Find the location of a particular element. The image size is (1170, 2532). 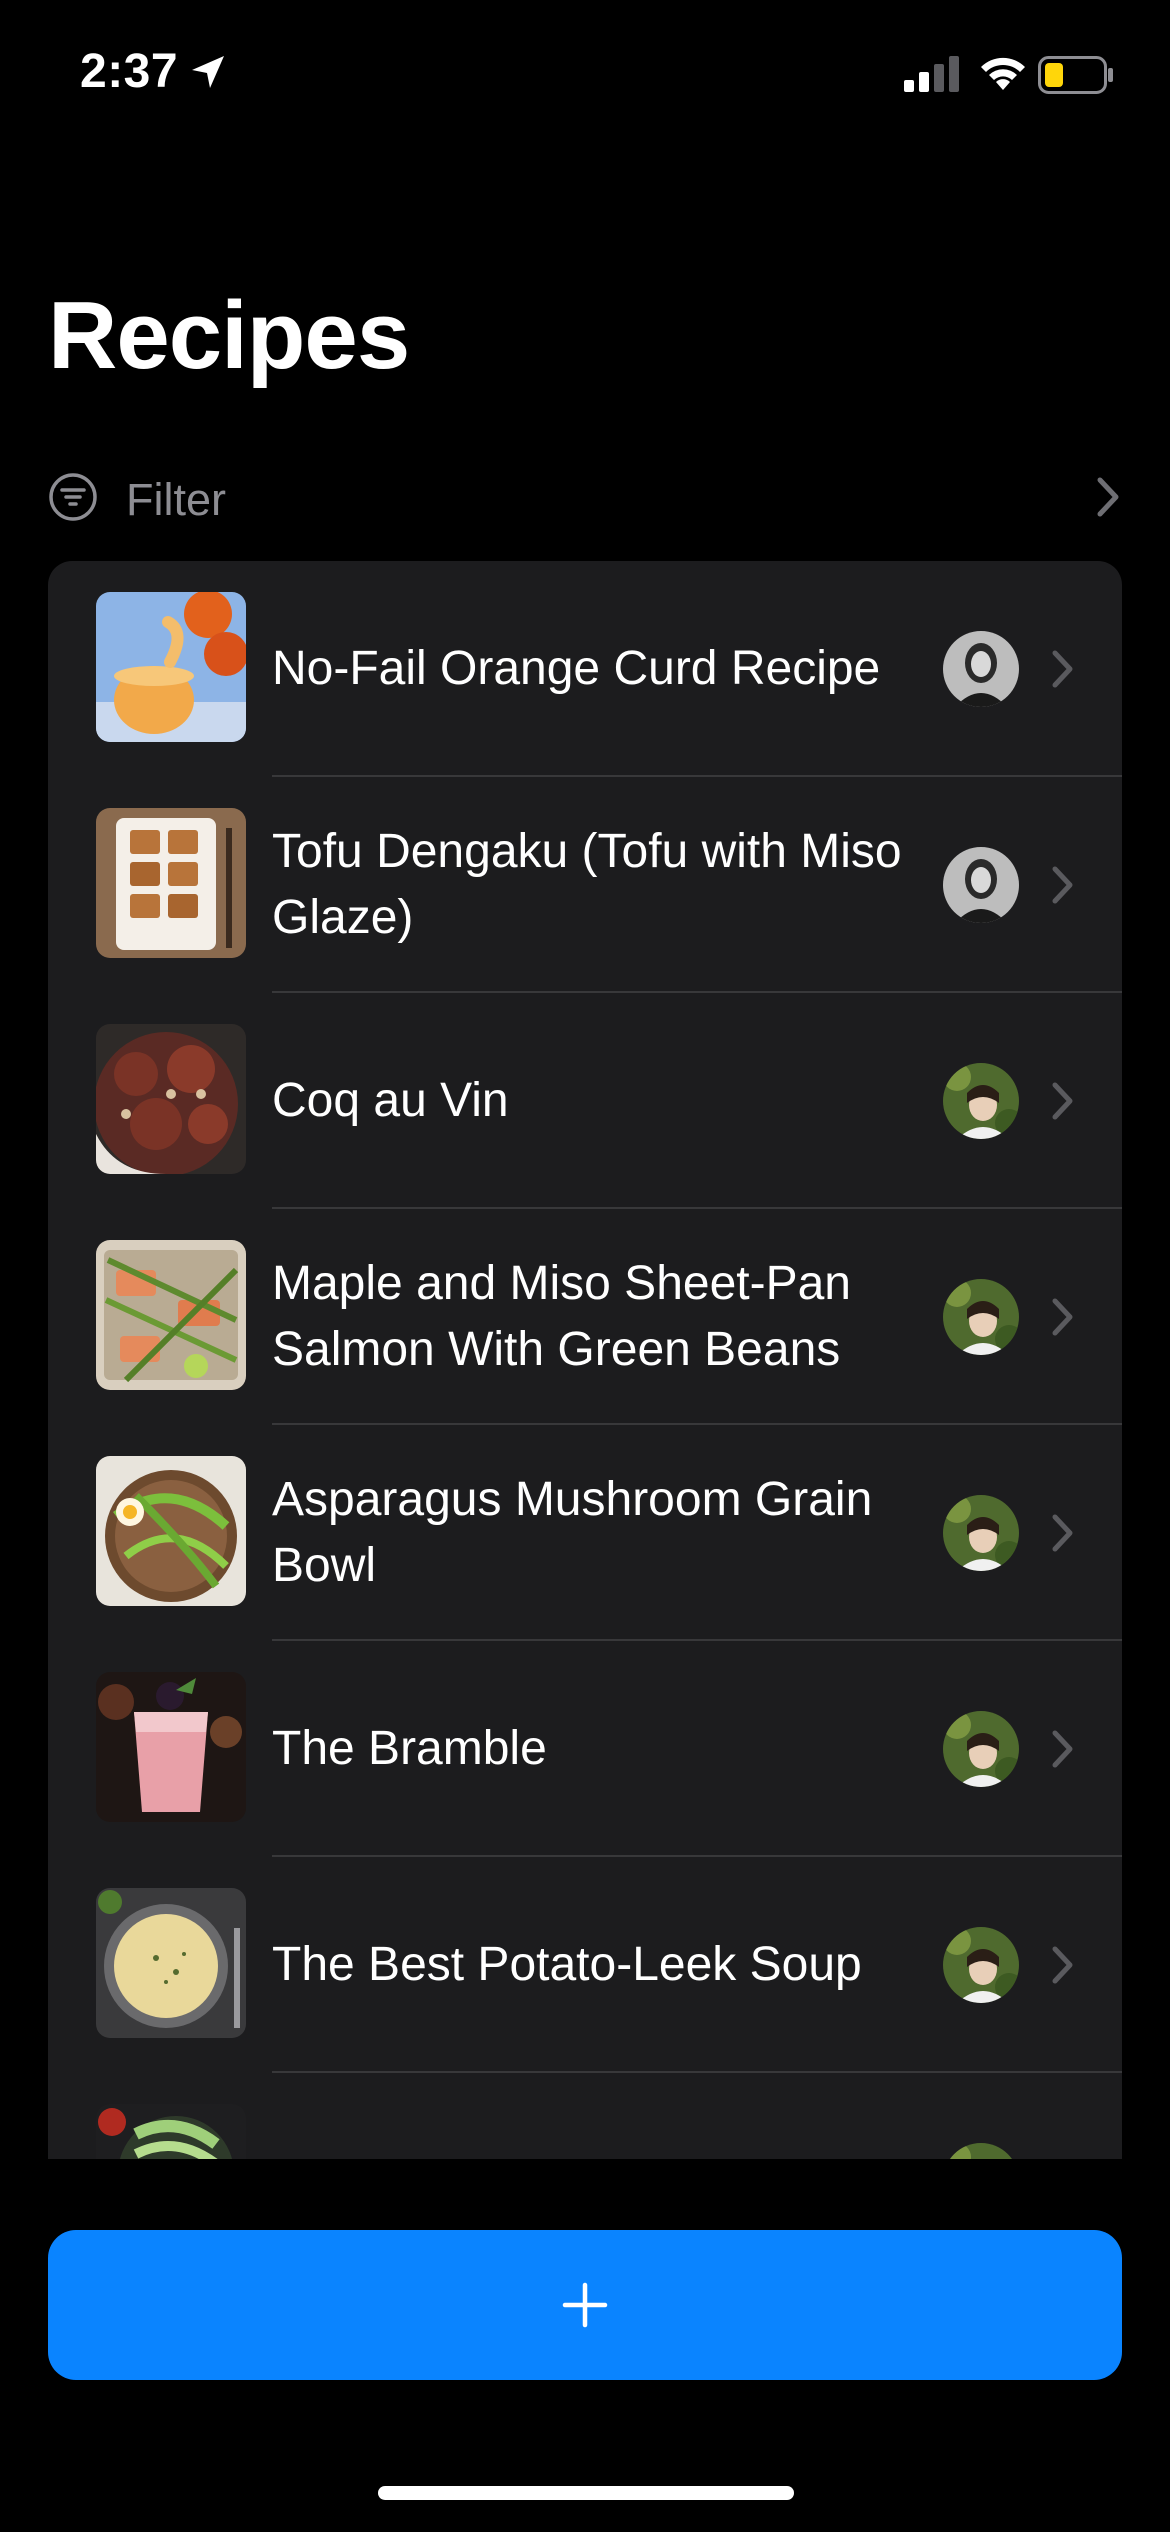

filter-label: Filter is located at coordinates (176, 499).